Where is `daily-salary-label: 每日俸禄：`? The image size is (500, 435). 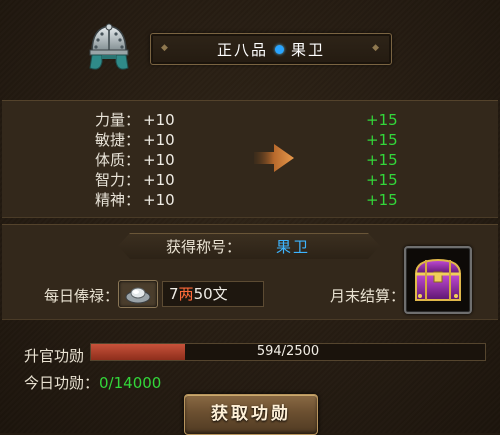
daily-salary-label: 每日俸禄： is located at coordinates (82, 296).